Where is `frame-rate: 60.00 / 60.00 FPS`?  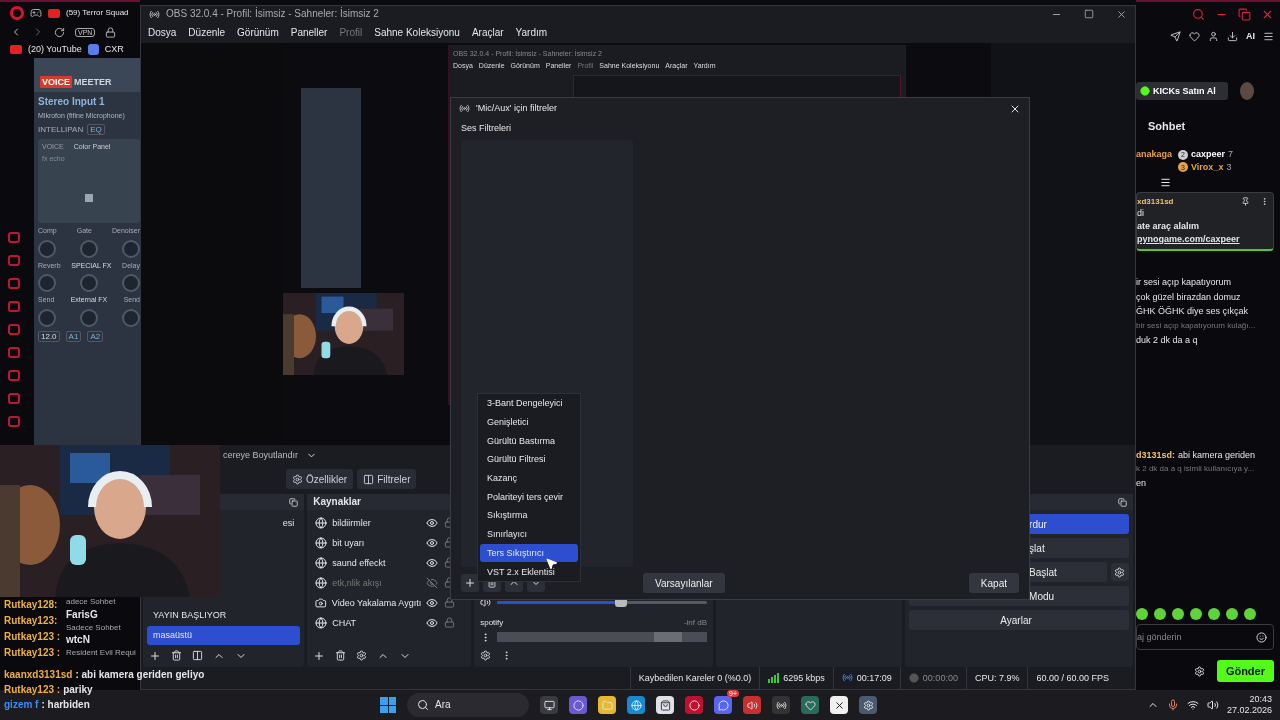
frame-rate: 60.00 / 60.00 FPS is located at coordinates (1072, 678).